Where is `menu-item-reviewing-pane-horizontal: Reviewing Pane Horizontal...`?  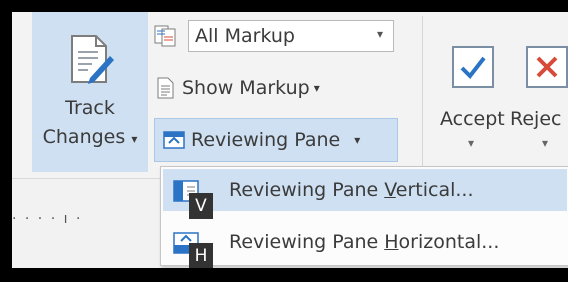
menu-item-reviewing-pane-horizontal: Reviewing Pane Horizontal... is located at coordinates (365, 242).